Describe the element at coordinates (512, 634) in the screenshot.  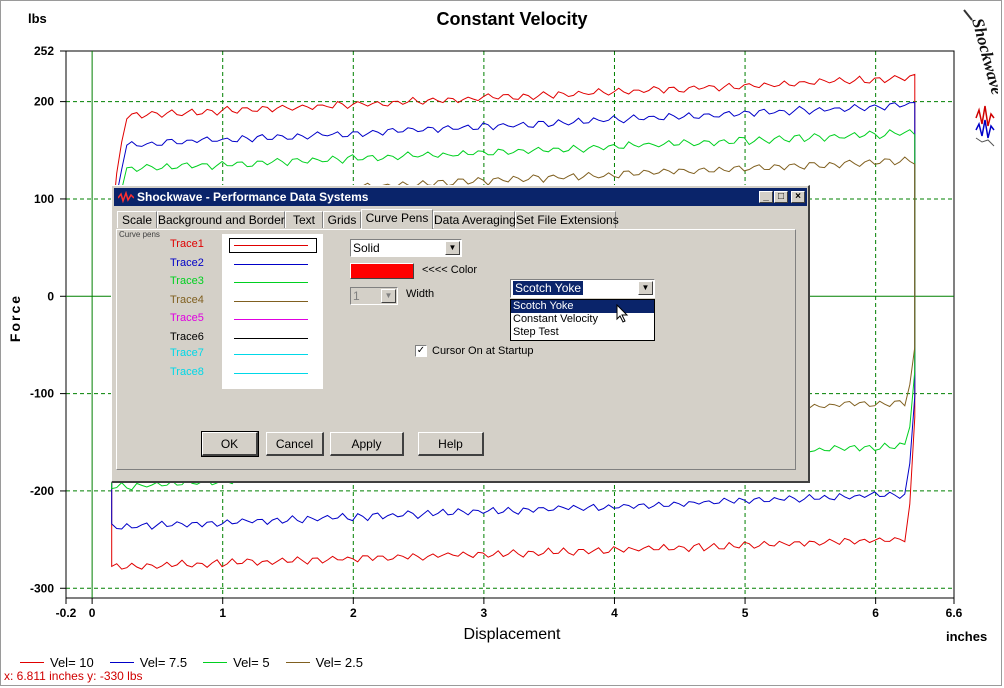
I see `x-axis-label: Displacement` at that location.